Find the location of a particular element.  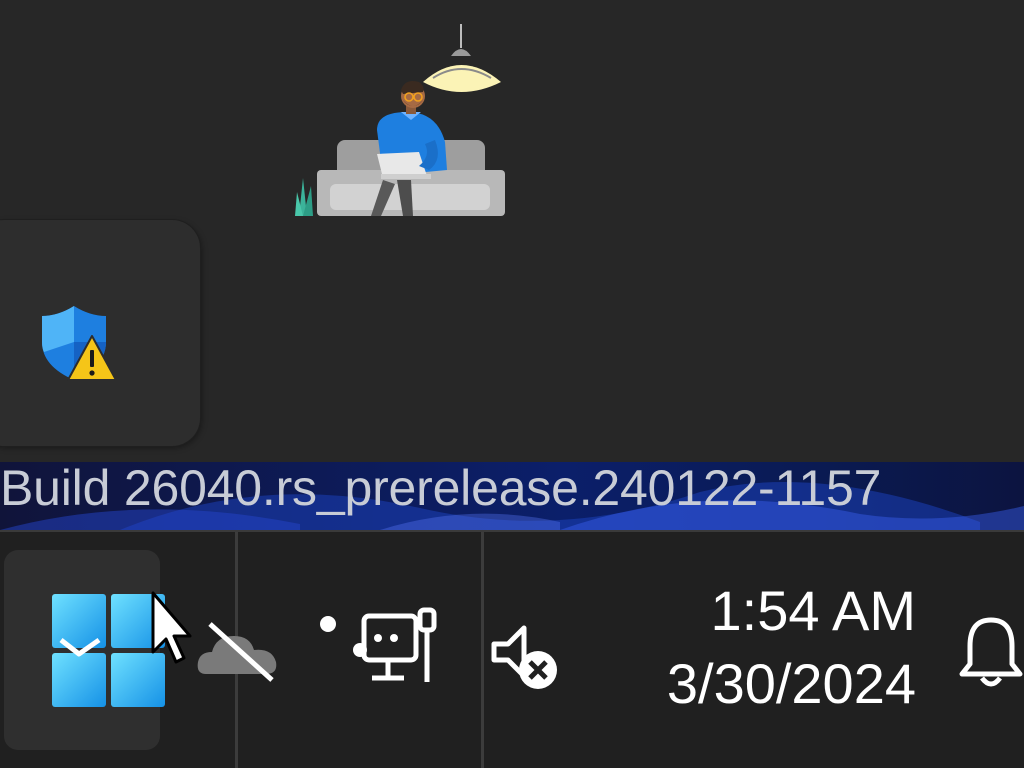

person-on-couch-image is located at coordinates (400, 120).